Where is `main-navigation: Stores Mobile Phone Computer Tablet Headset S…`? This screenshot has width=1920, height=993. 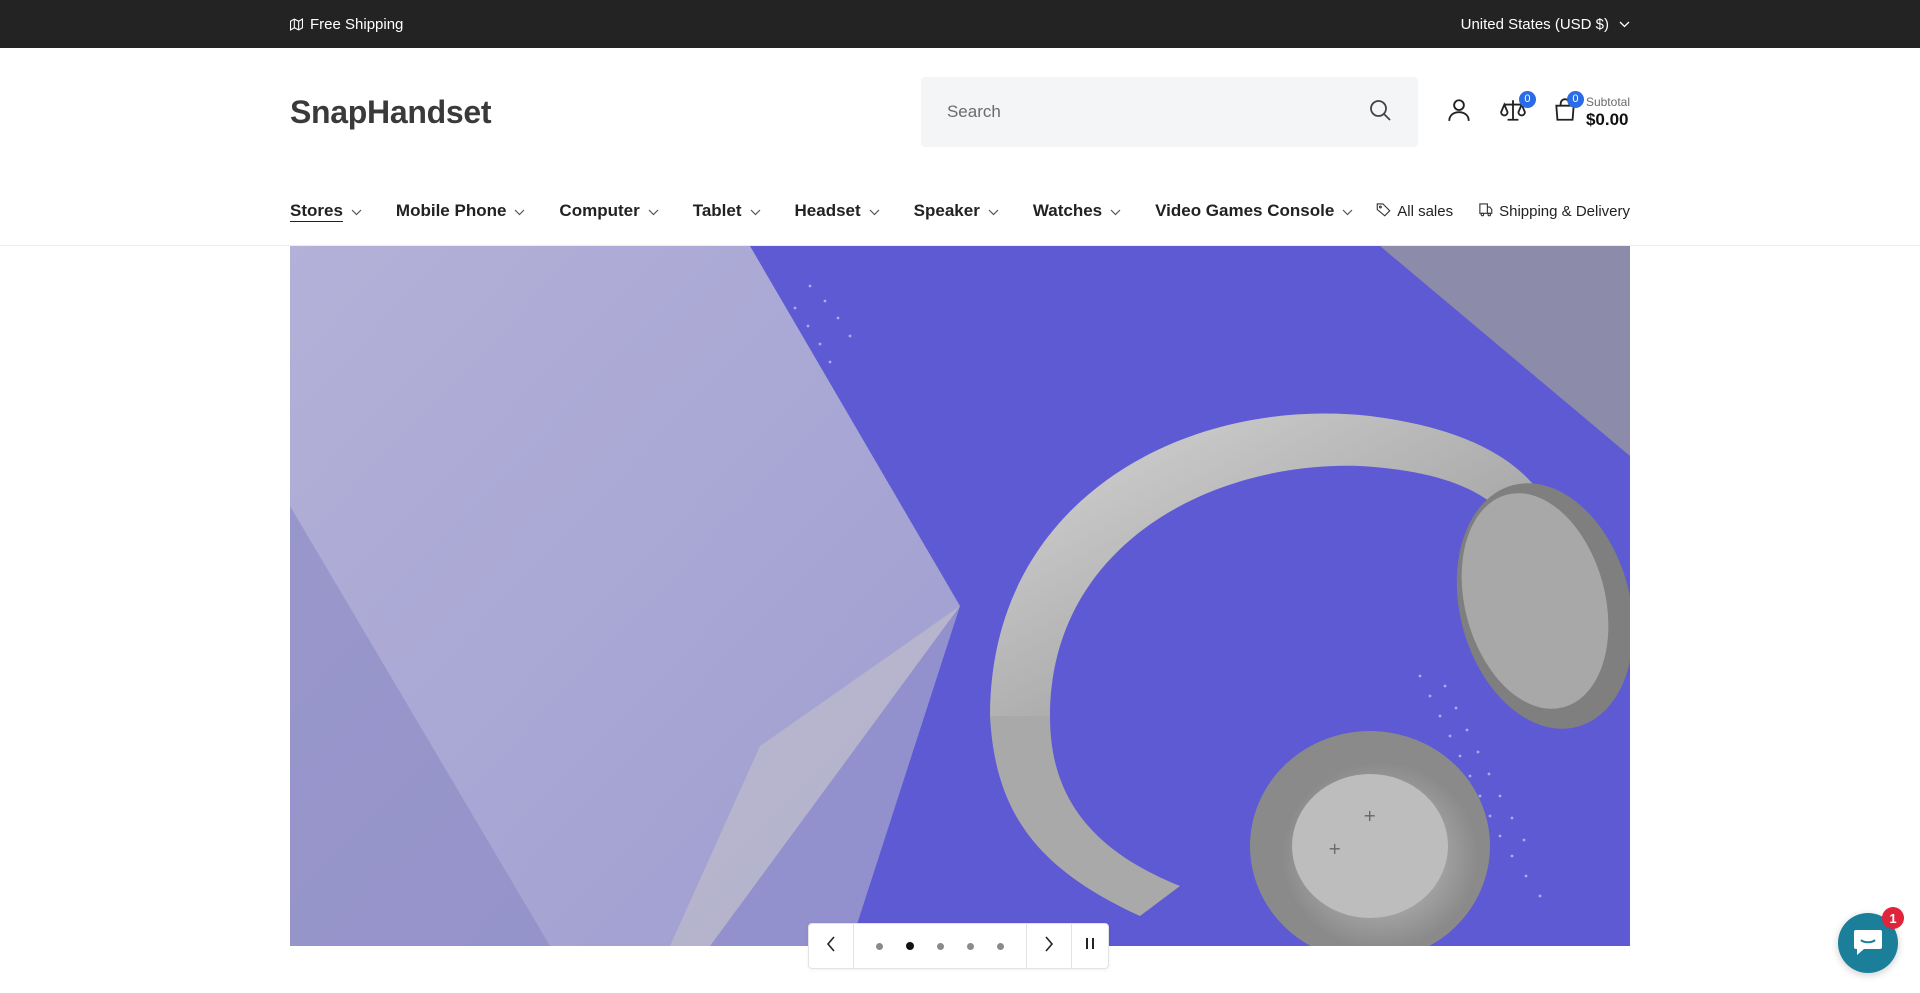
main-navigation: Stores Mobile Phone Computer Tablet Headset S… is located at coordinates (960, 211).